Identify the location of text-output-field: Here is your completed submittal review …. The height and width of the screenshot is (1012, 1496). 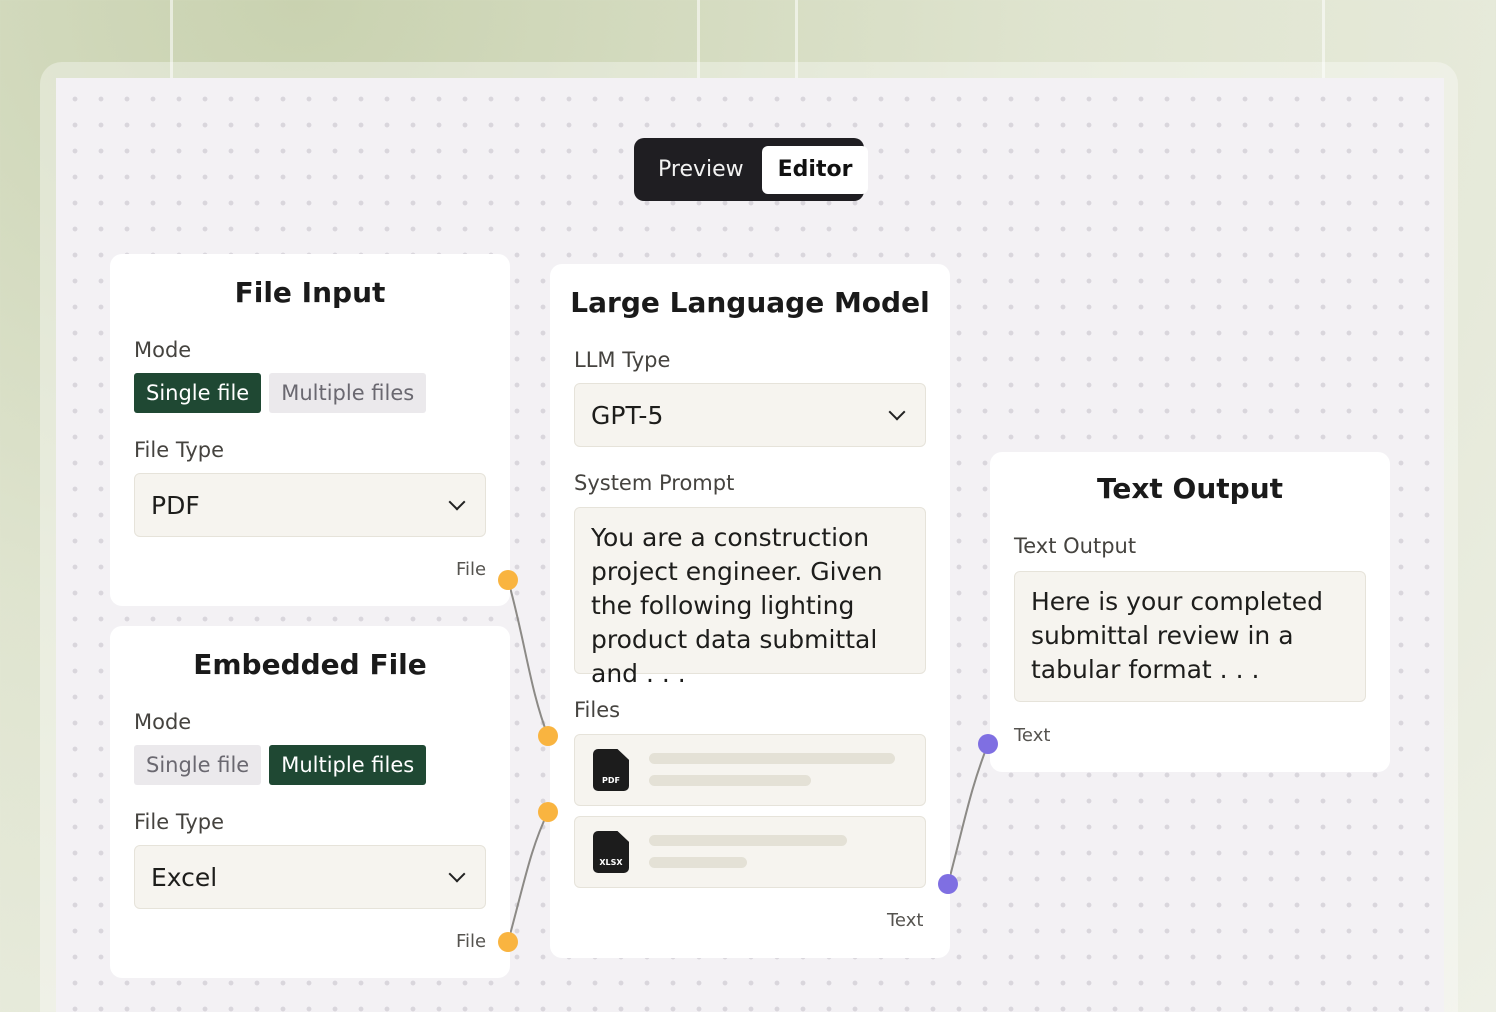
(1190, 636).